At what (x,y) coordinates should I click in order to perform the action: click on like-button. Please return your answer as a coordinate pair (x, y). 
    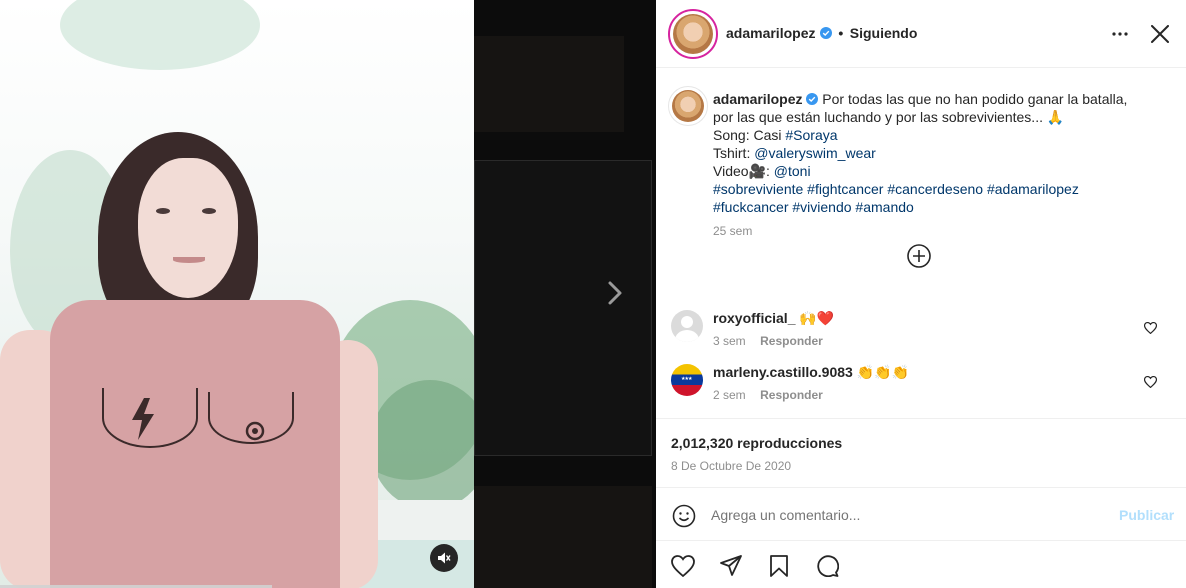
    Looking at the image, I should click on (683, 566).